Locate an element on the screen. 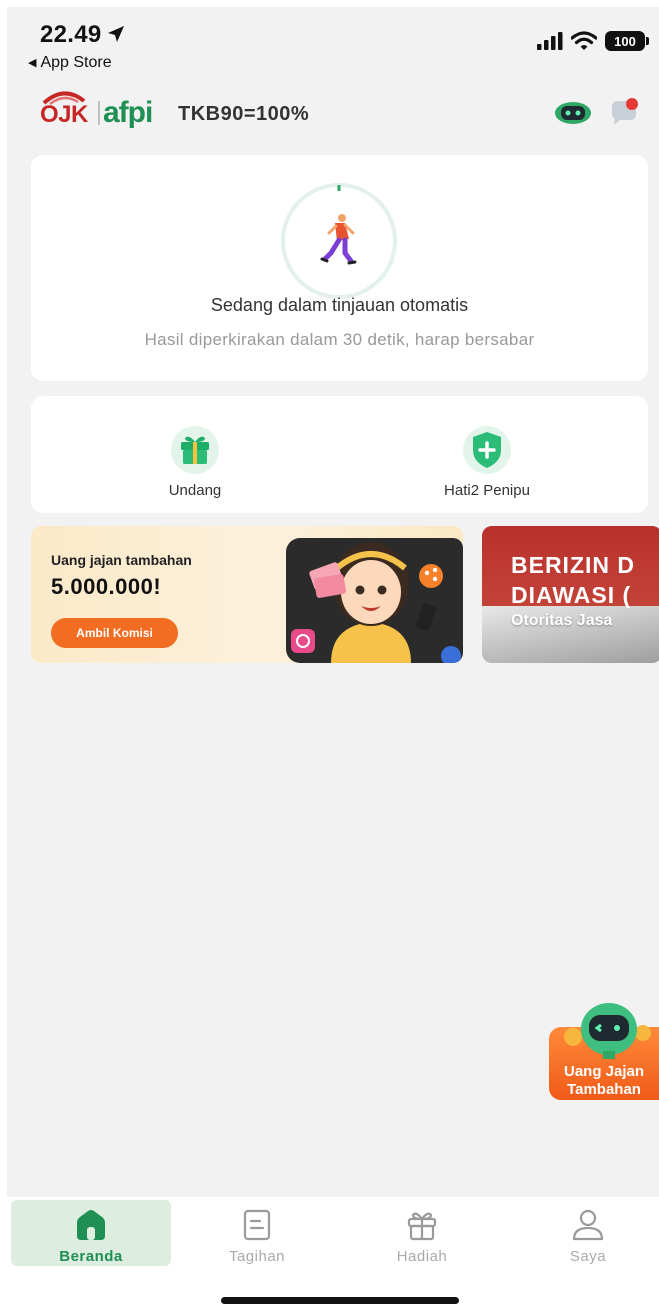  nav-hadiah: Hadiah is located at coordinates (422, 1233).